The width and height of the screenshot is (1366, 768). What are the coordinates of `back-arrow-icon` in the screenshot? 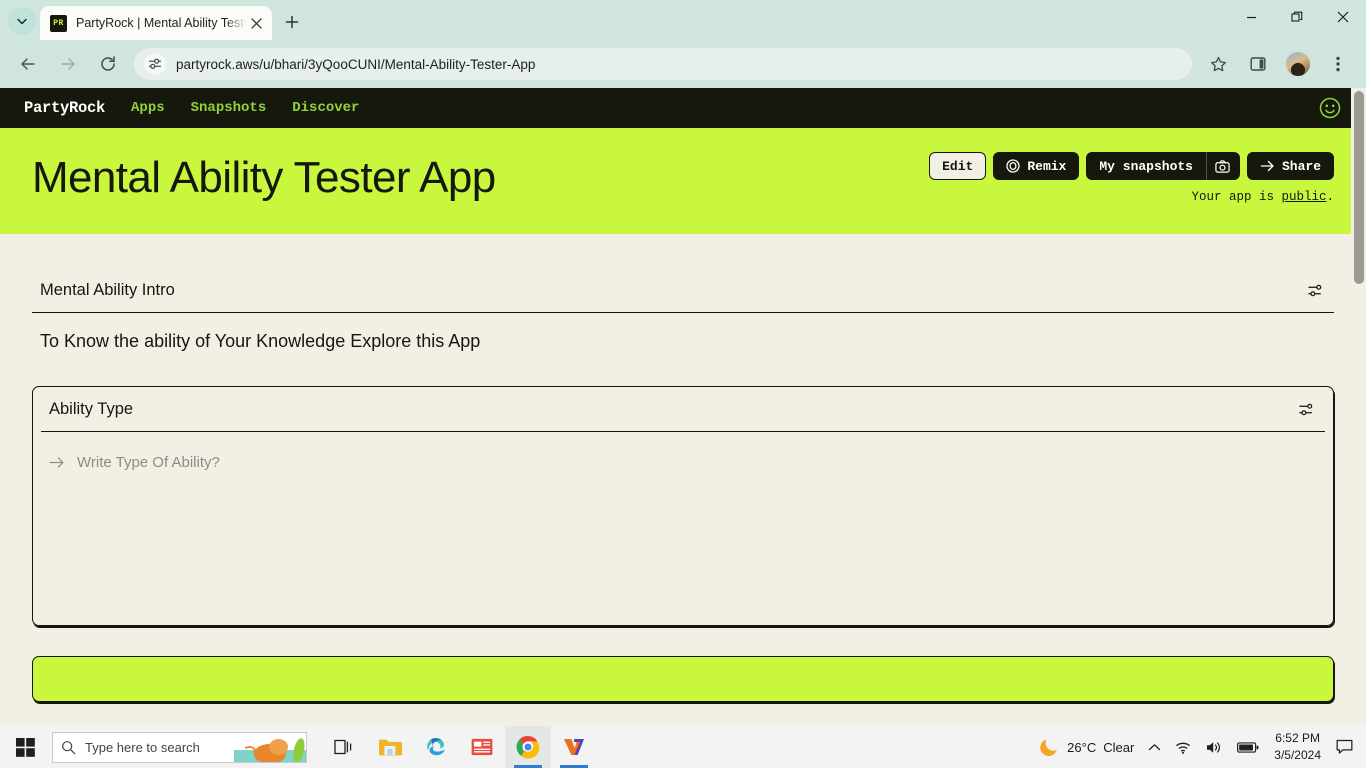 It's located at (28, 64).